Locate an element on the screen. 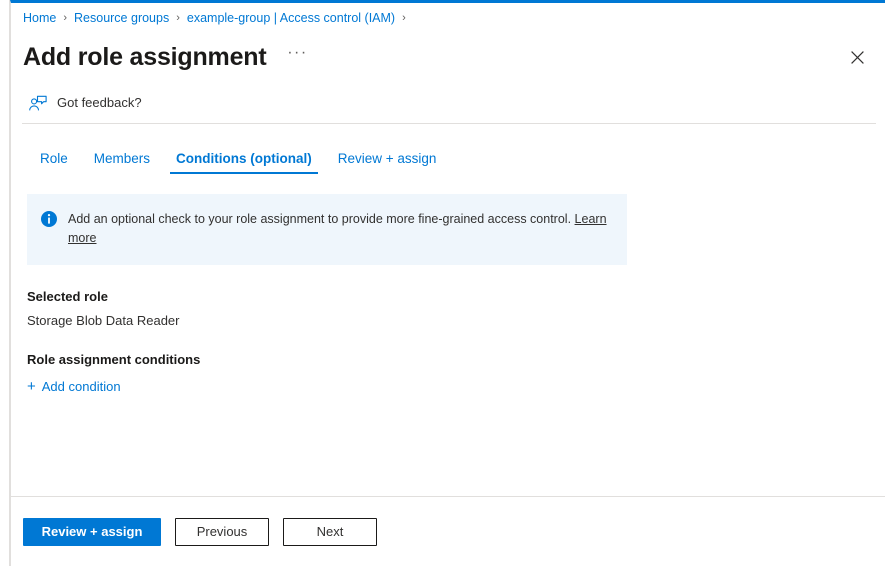 The image size is (885, 566). feedback-person-icon is located at coordinates (38, 102).